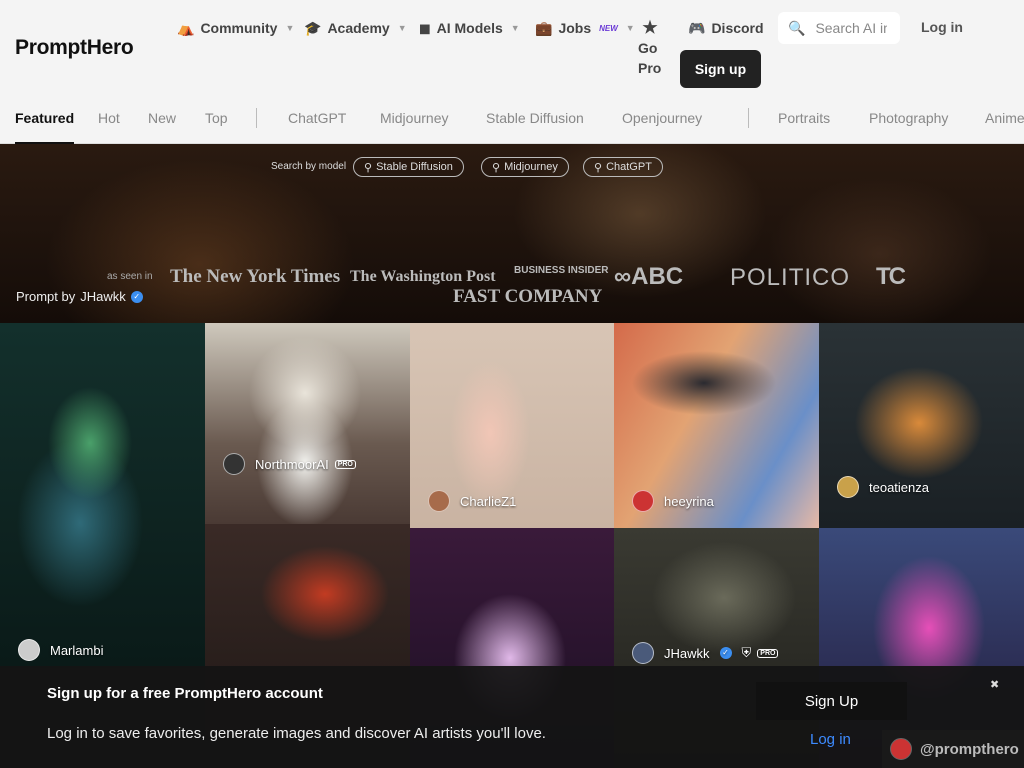 Image resolution: width=1024 pixels, height=768 pixels. What do you see at coordinates (883, 487) in the screenshot?
I see `card-author: teoatienza` at bounding box center [883, 487].